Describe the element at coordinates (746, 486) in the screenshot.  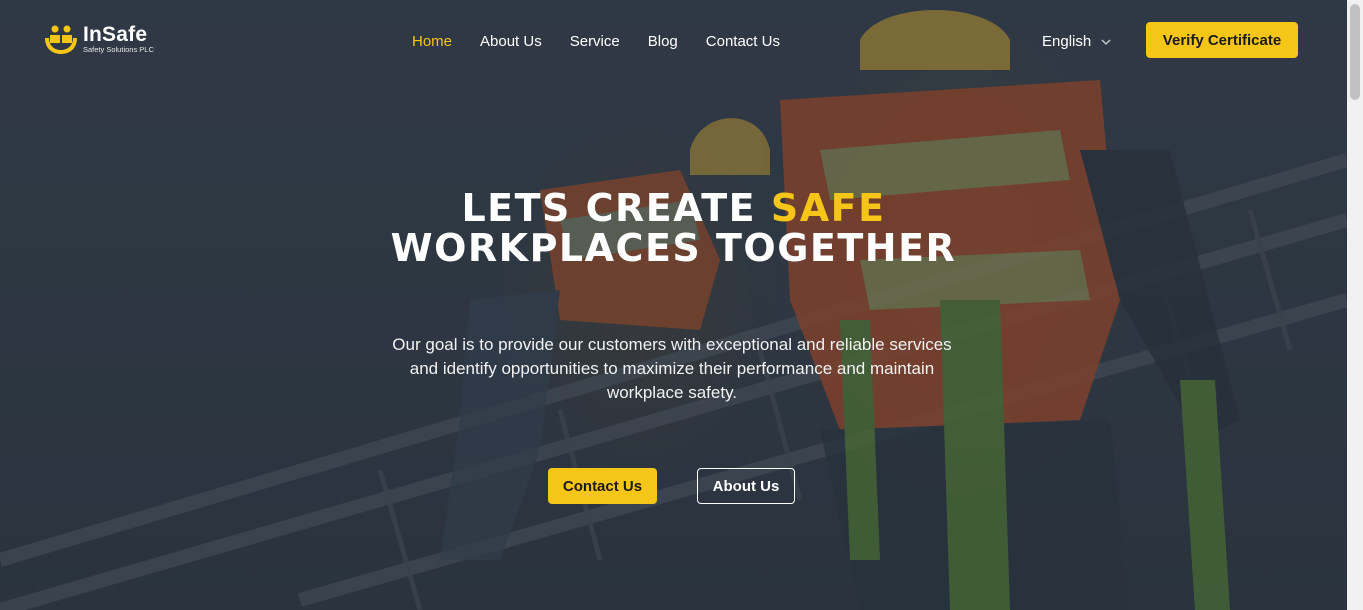
I see `about-us-button: About Us` at that location.